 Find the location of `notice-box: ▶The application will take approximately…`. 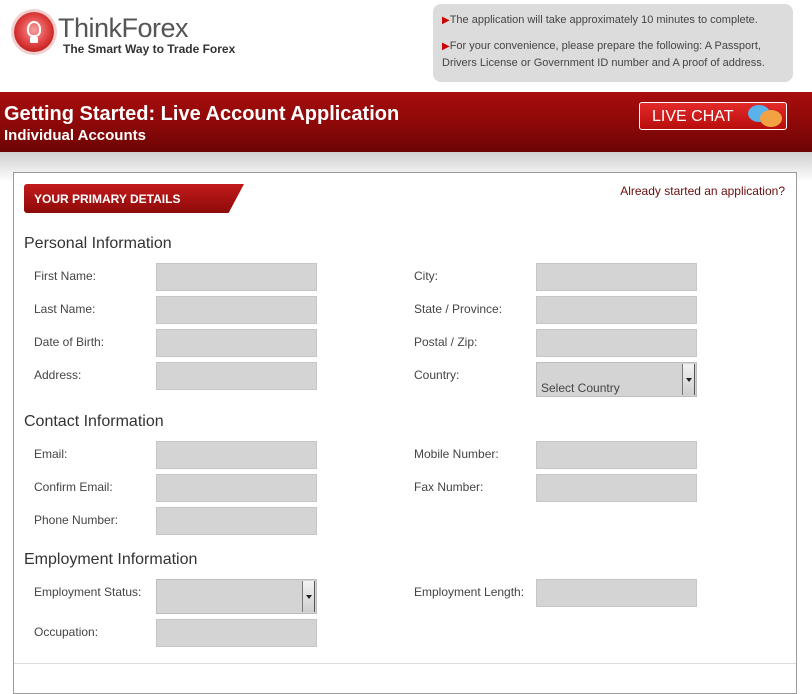

notice-box: ▶The application will take approximately… is located at coordinates (613, 43).